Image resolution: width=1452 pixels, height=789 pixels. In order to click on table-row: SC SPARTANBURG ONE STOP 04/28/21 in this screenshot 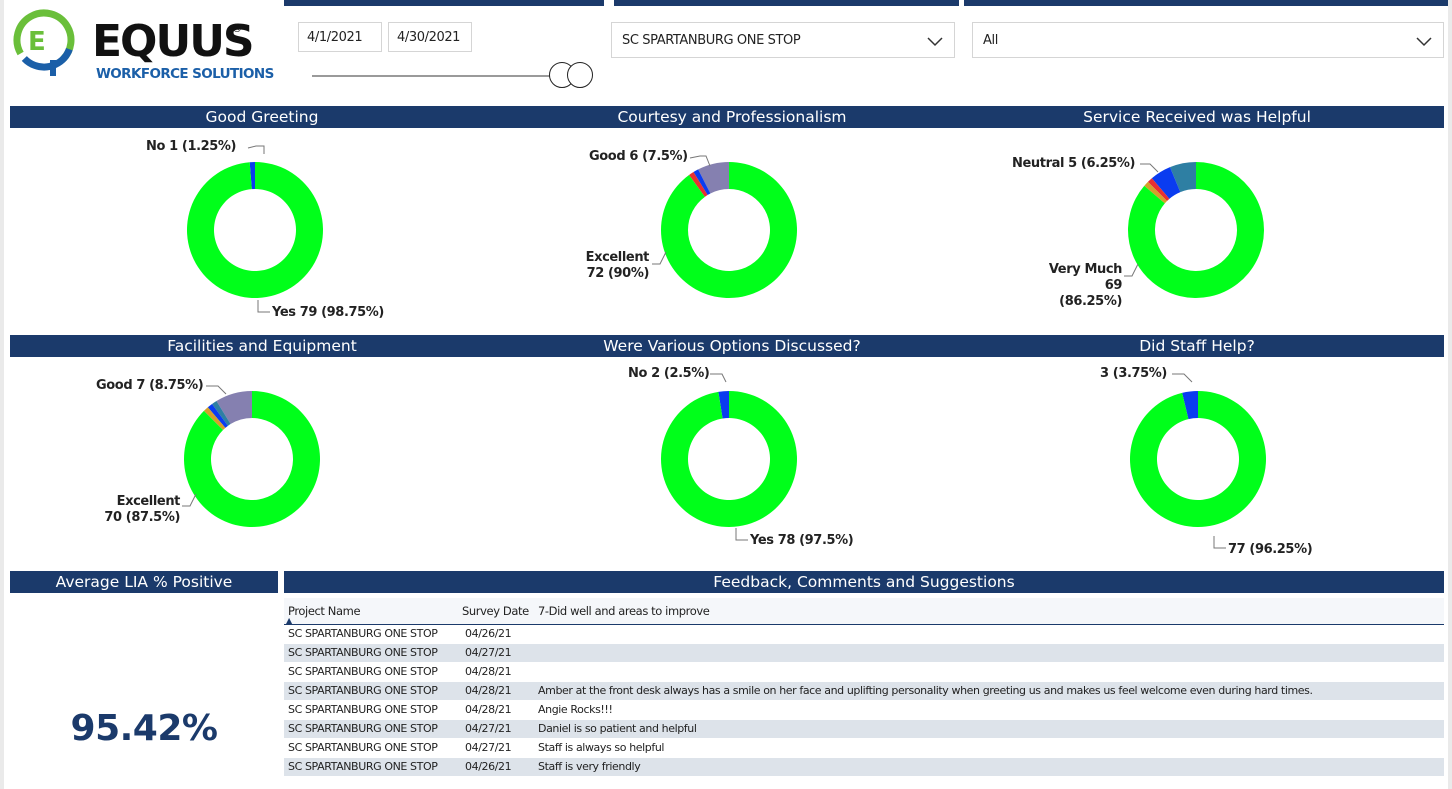, I will do `click(864, 672)`.